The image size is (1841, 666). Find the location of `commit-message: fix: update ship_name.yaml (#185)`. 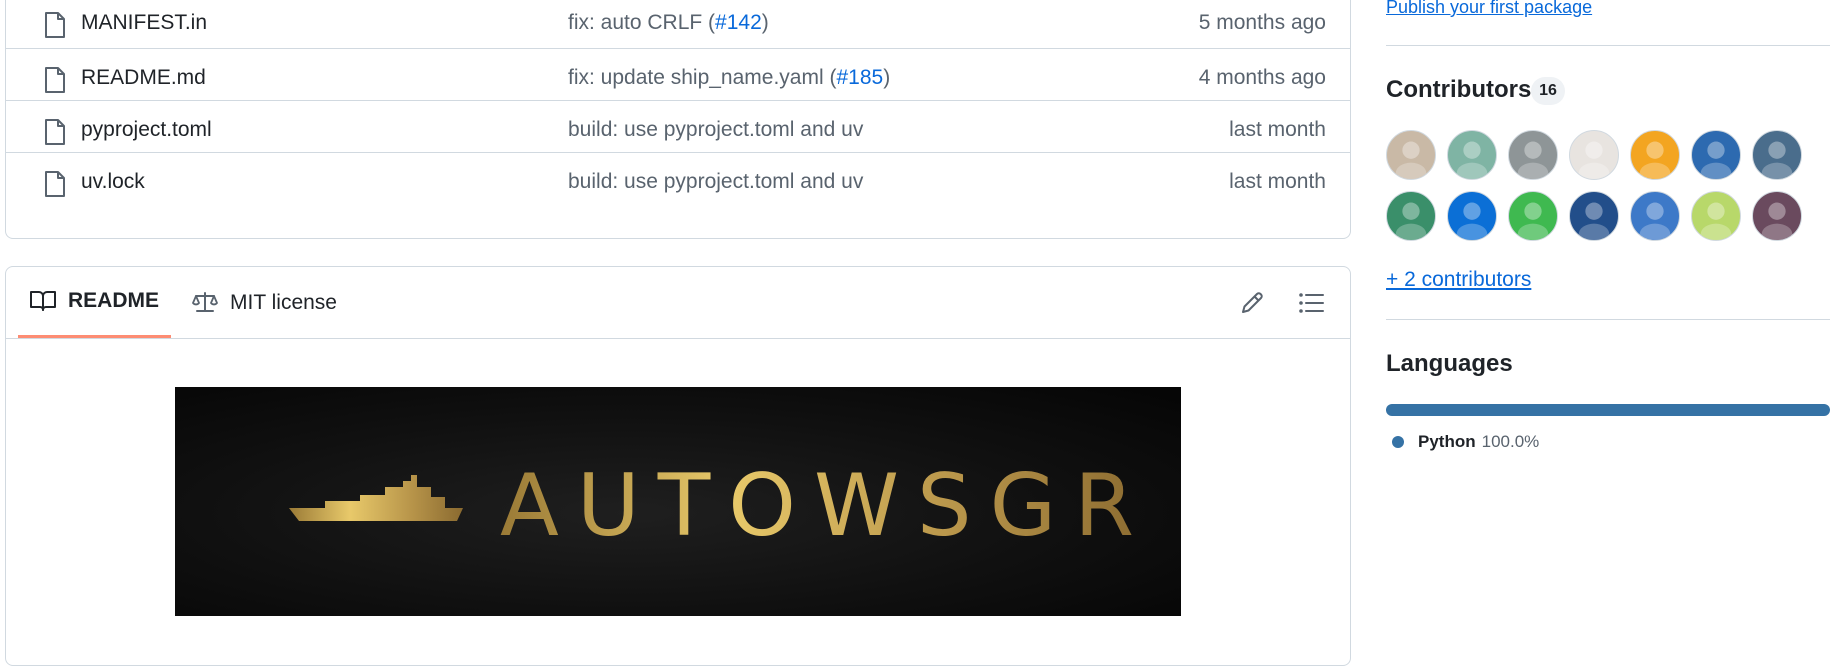

commit-message: fix: update ship_name.yaml (#185) is located at coordinates (729, 78).